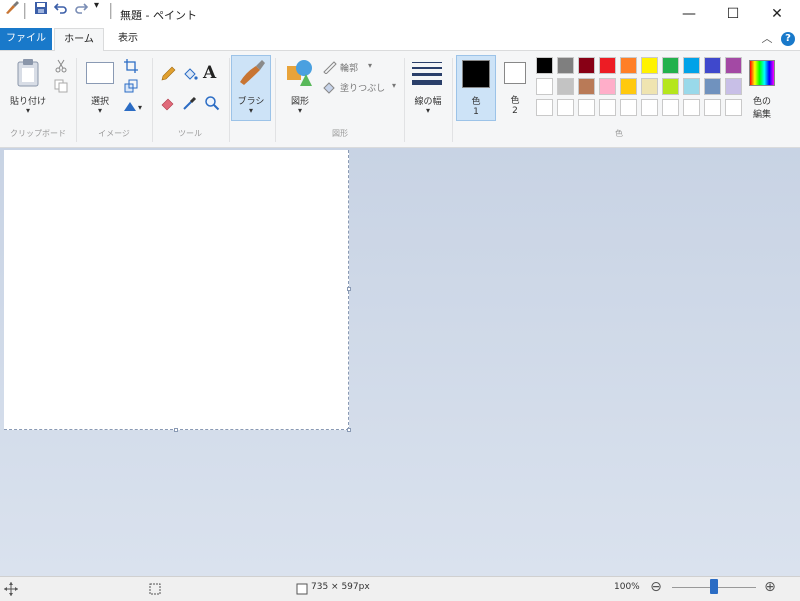  Describe the element at coordinates (427, 110) in the screenshot. I see `size-dropdown-icon: ▾` at that location.